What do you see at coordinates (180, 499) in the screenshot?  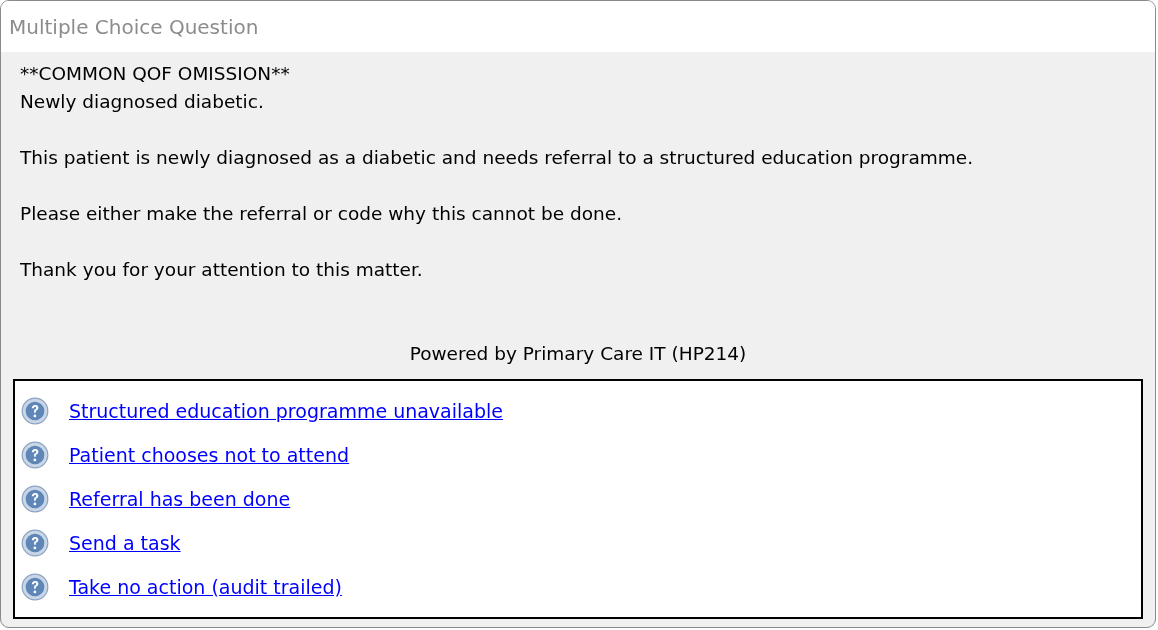 I see `option-link: Referral has been done` at bounding box center [180, 499].